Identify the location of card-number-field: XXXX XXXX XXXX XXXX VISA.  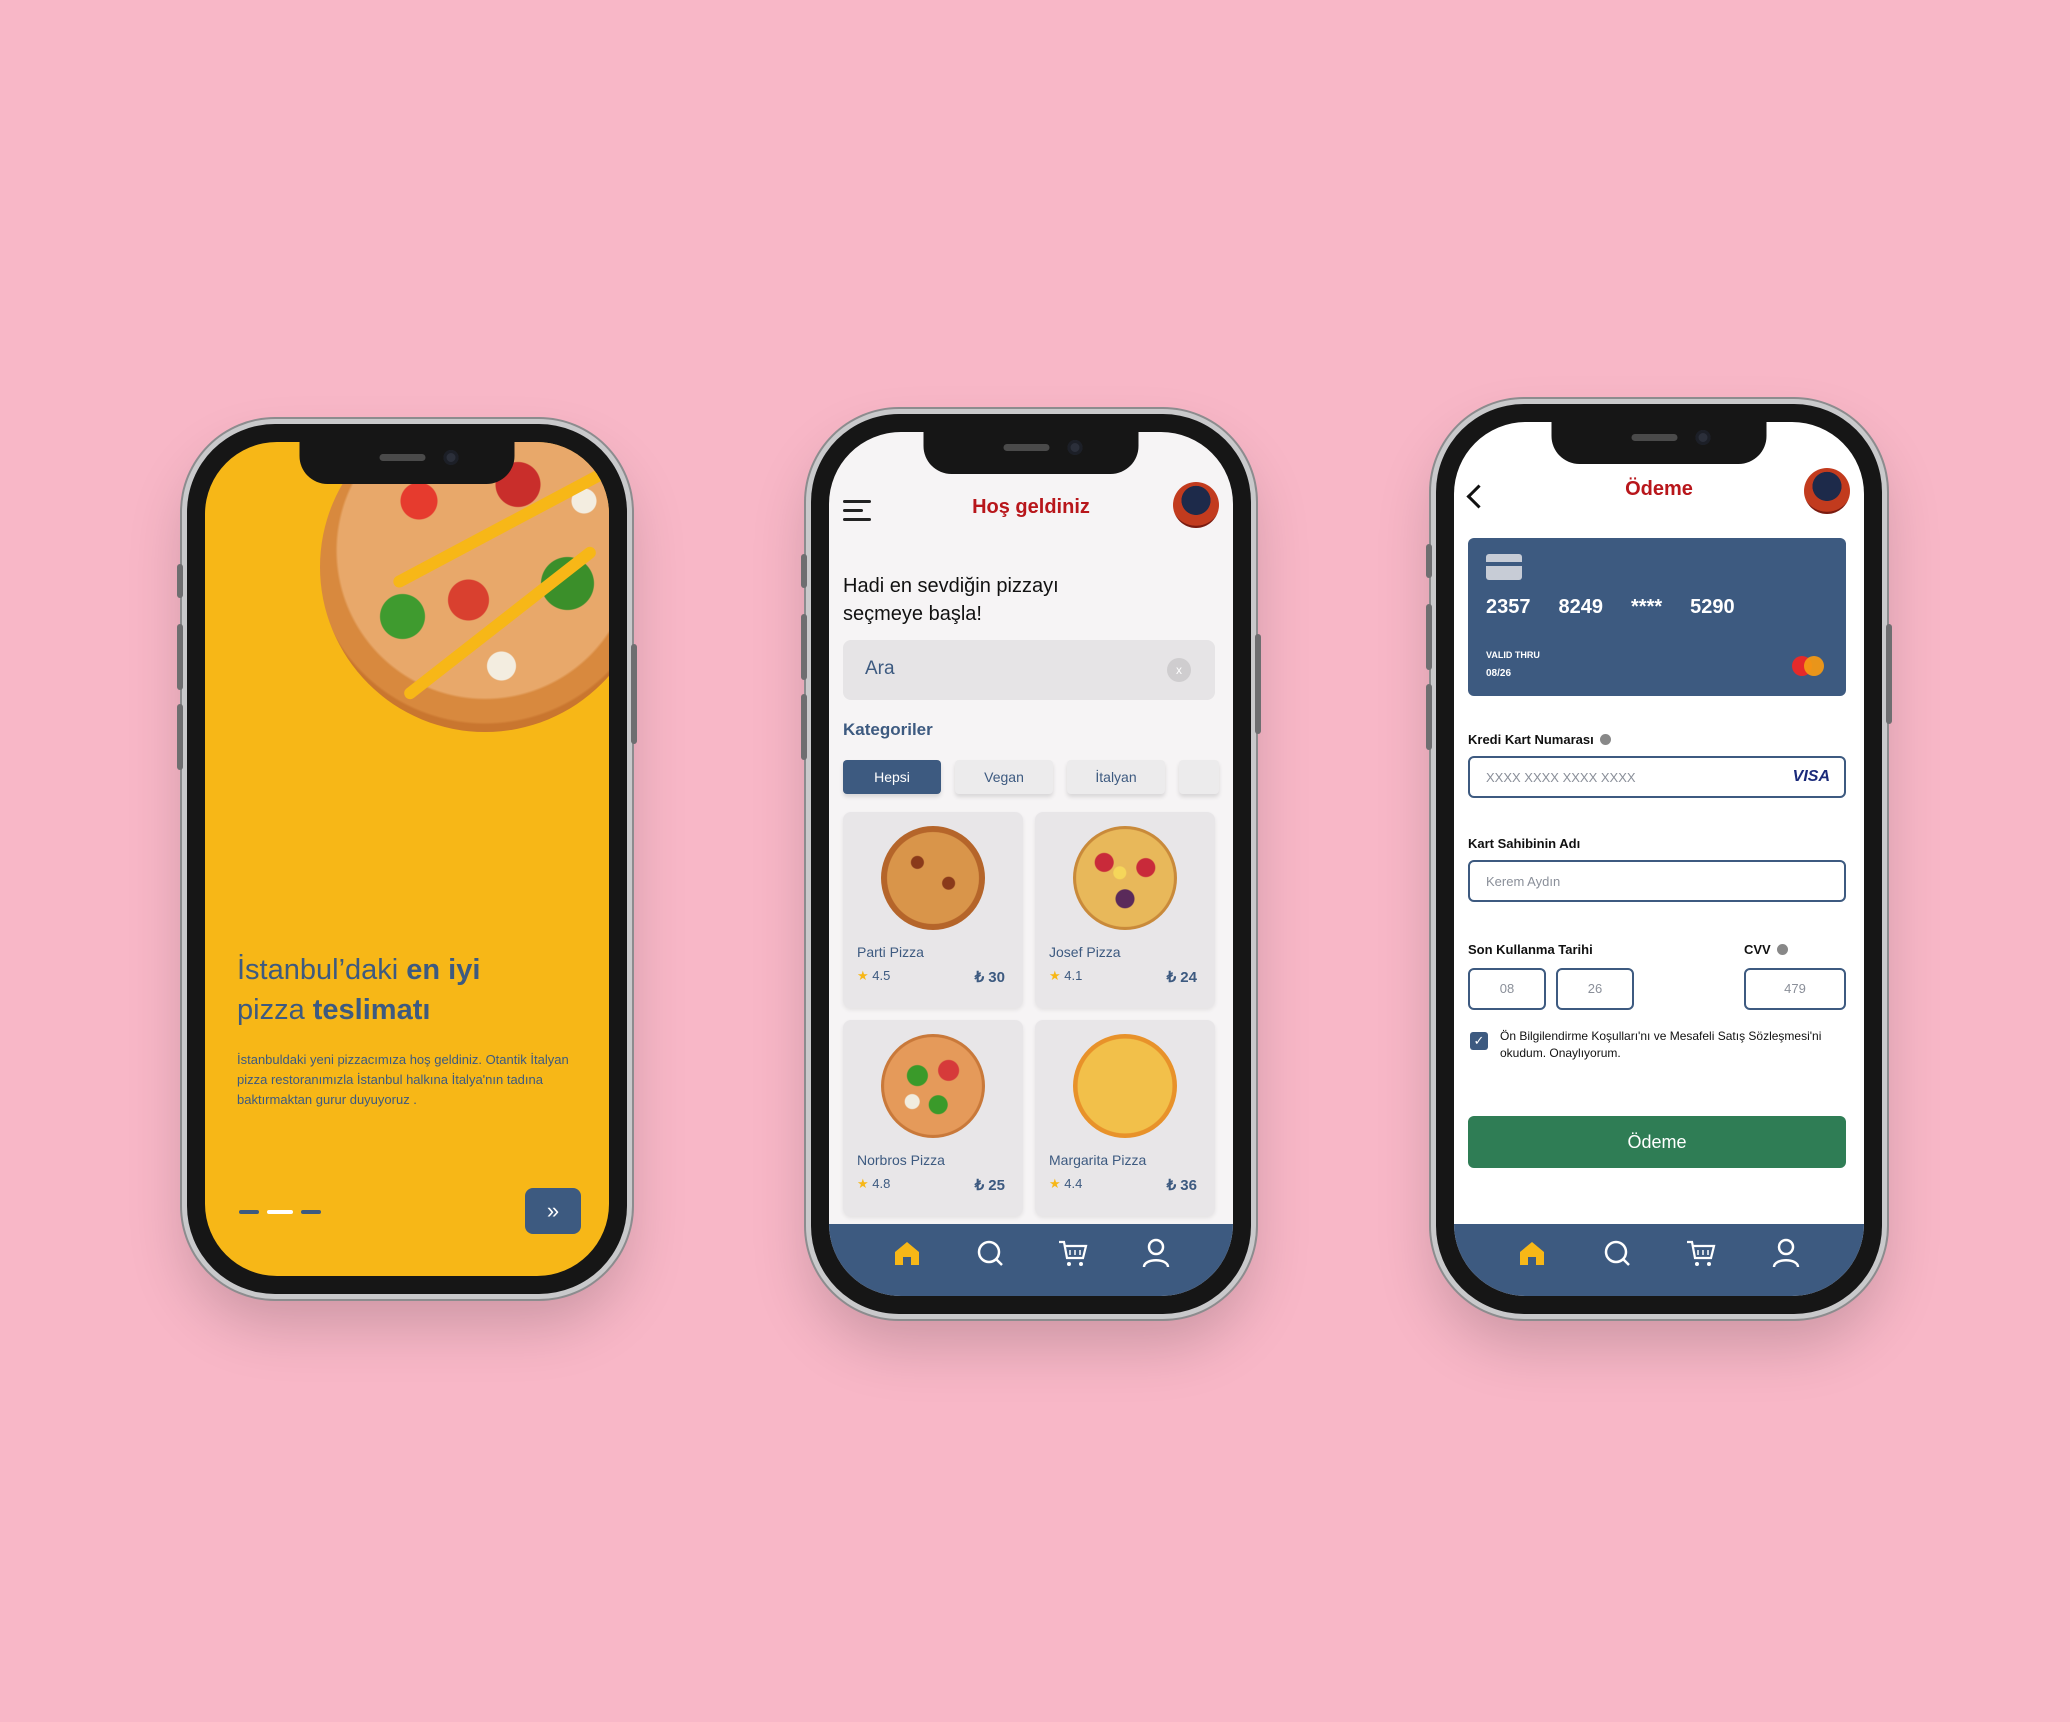
(1657, 777).